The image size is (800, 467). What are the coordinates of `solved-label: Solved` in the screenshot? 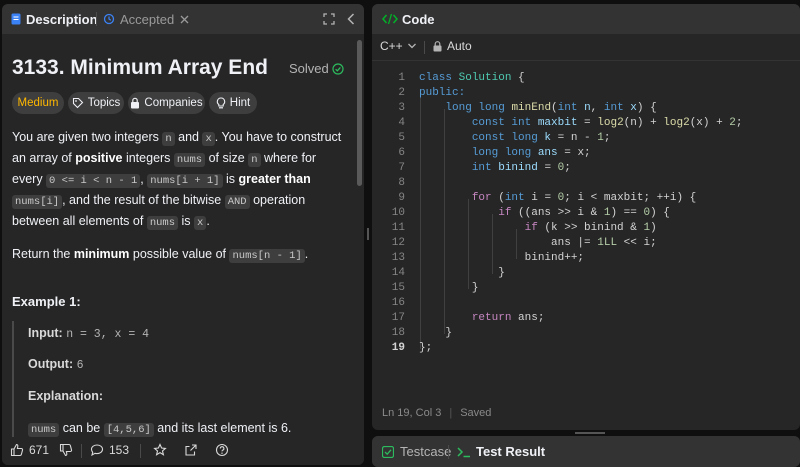 It's located at (309, 68).